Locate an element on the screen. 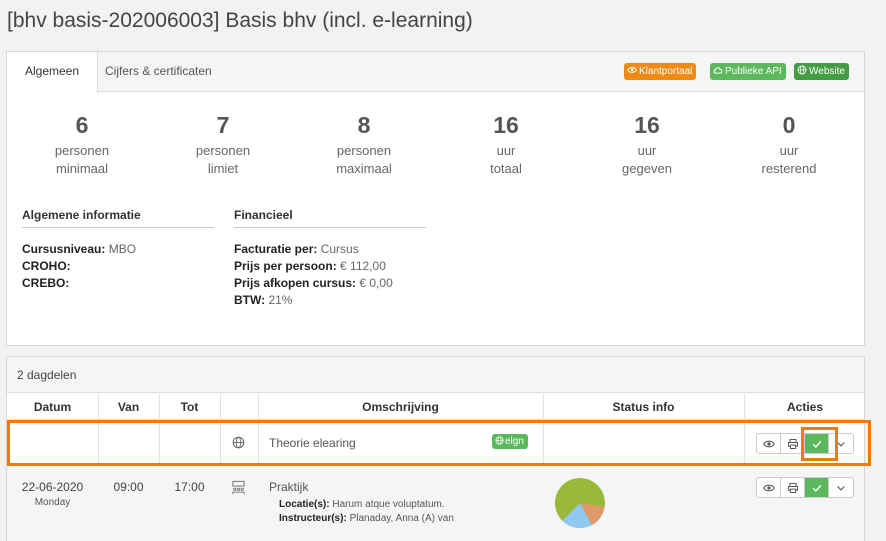 The width and height of the screenshot is (886, 541). dropdown-toggle is located at coordinates (841, 487).